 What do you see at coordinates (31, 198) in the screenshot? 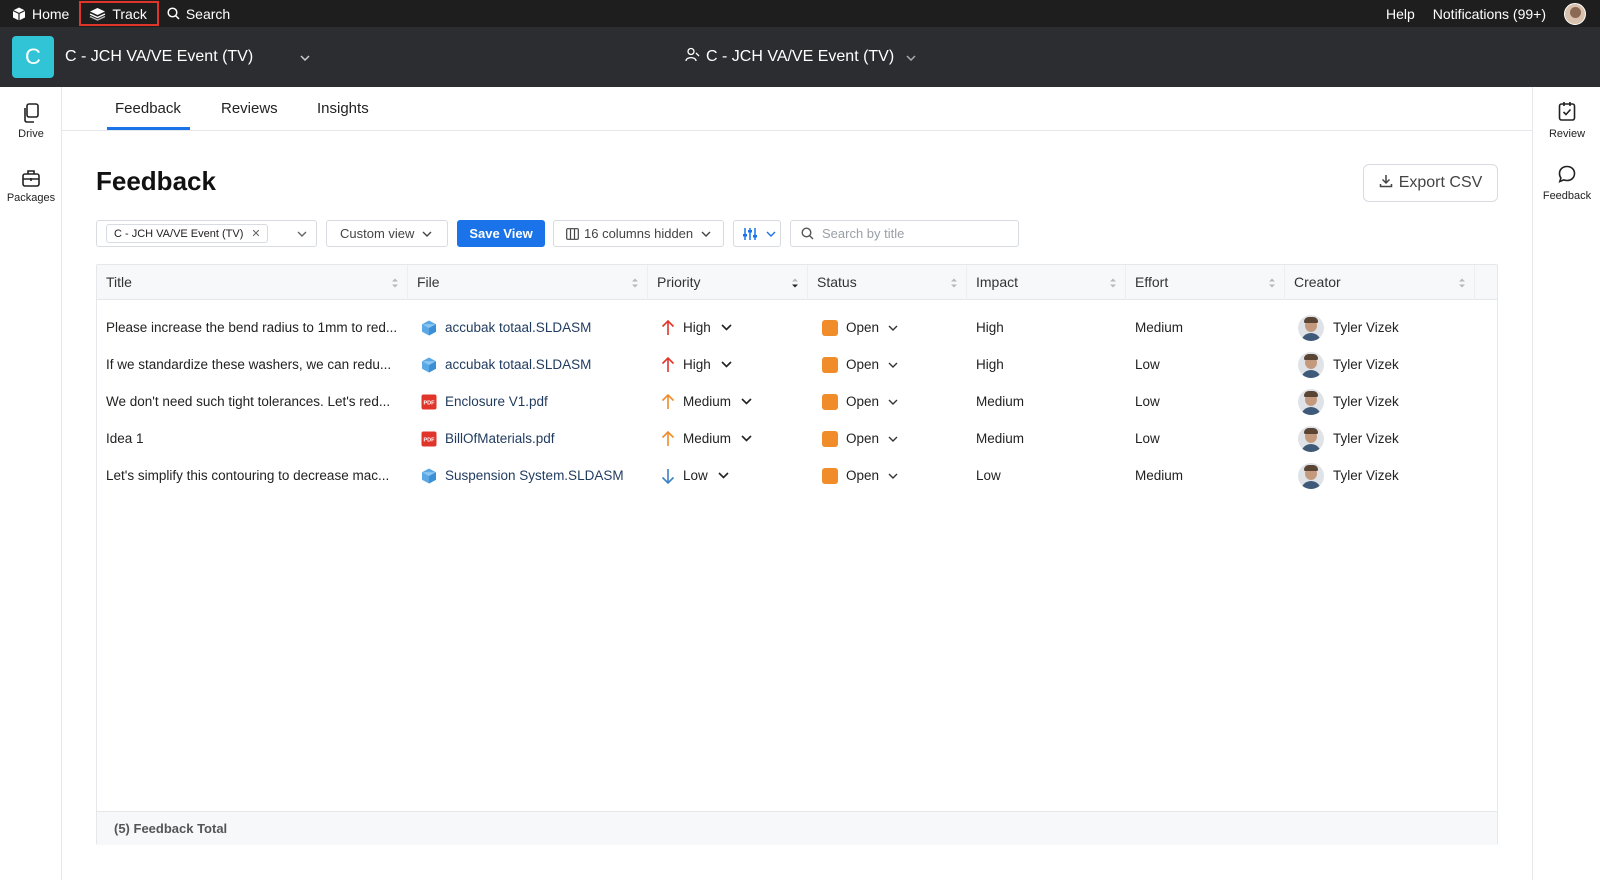
I see `rail-packages-label: Packages` at bounding box center [31, 198].